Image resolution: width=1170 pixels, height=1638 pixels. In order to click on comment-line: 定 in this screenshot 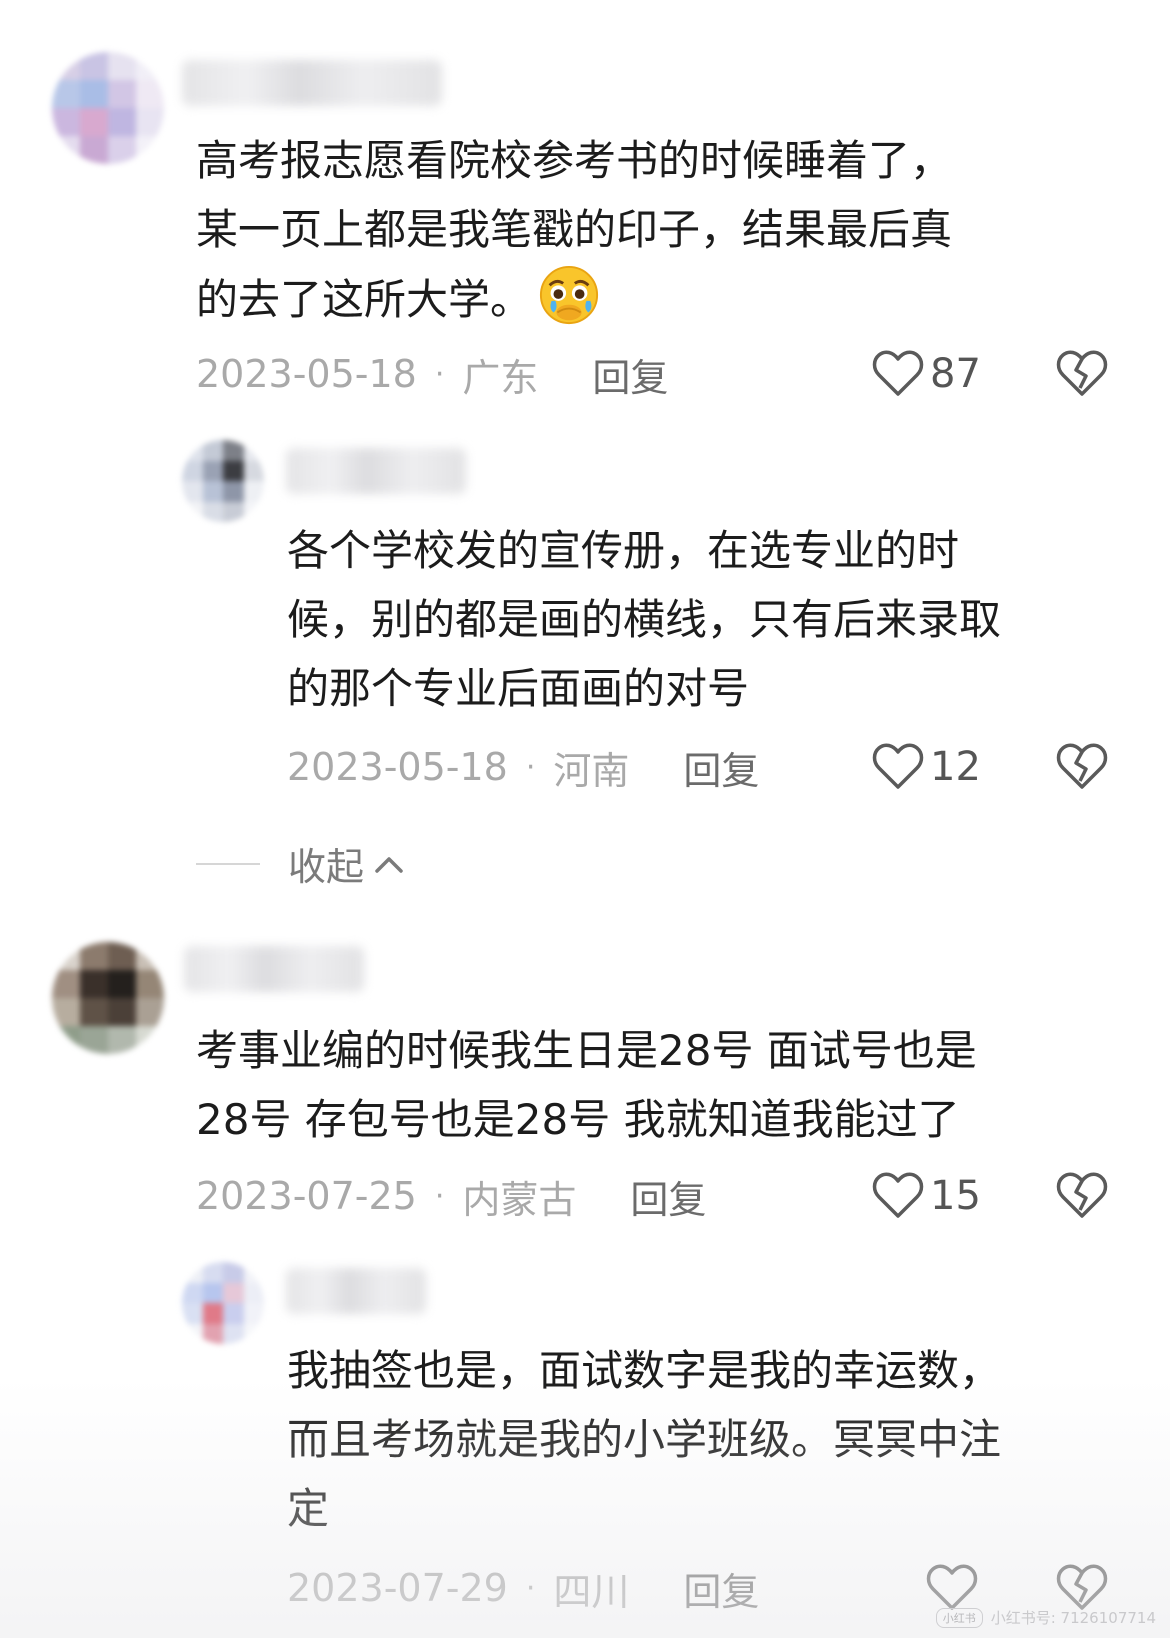, I will do `click(308, 1508)`.